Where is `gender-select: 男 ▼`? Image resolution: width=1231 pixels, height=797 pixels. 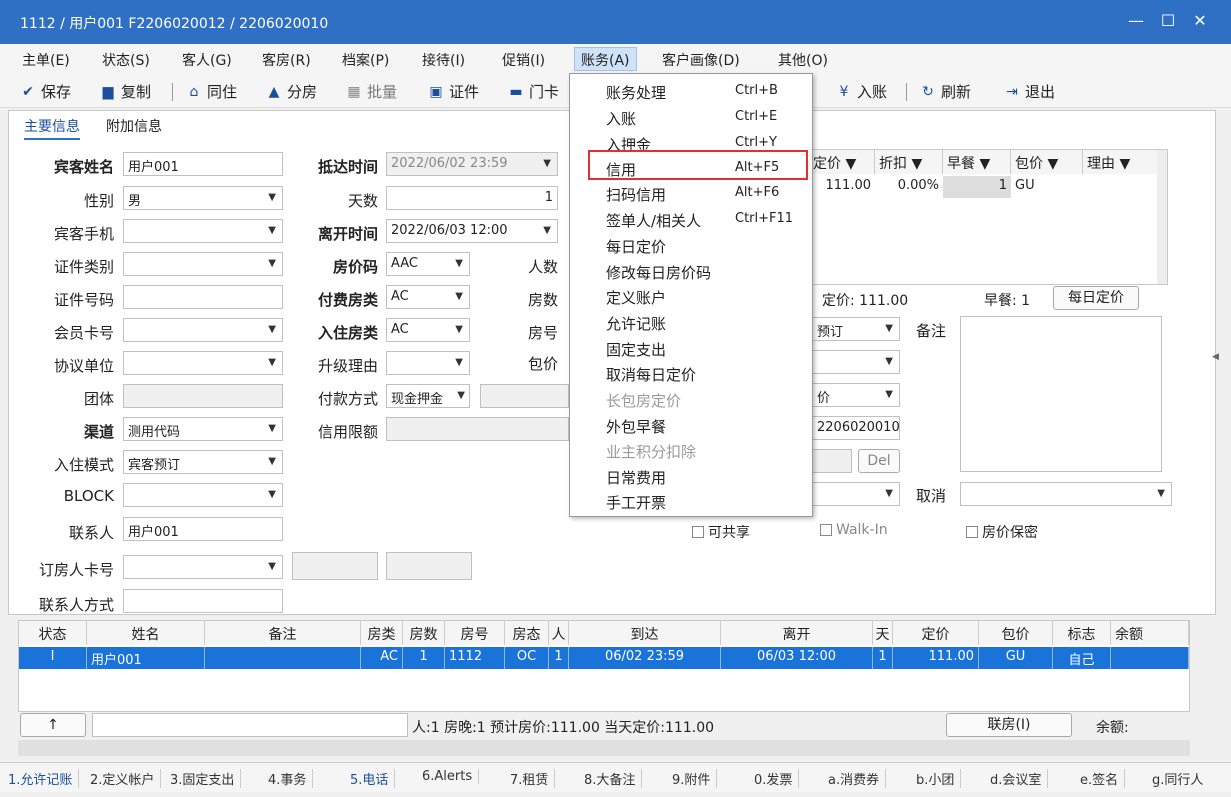
gender-select: 男 ▼ is located at coordinates (203, 198).